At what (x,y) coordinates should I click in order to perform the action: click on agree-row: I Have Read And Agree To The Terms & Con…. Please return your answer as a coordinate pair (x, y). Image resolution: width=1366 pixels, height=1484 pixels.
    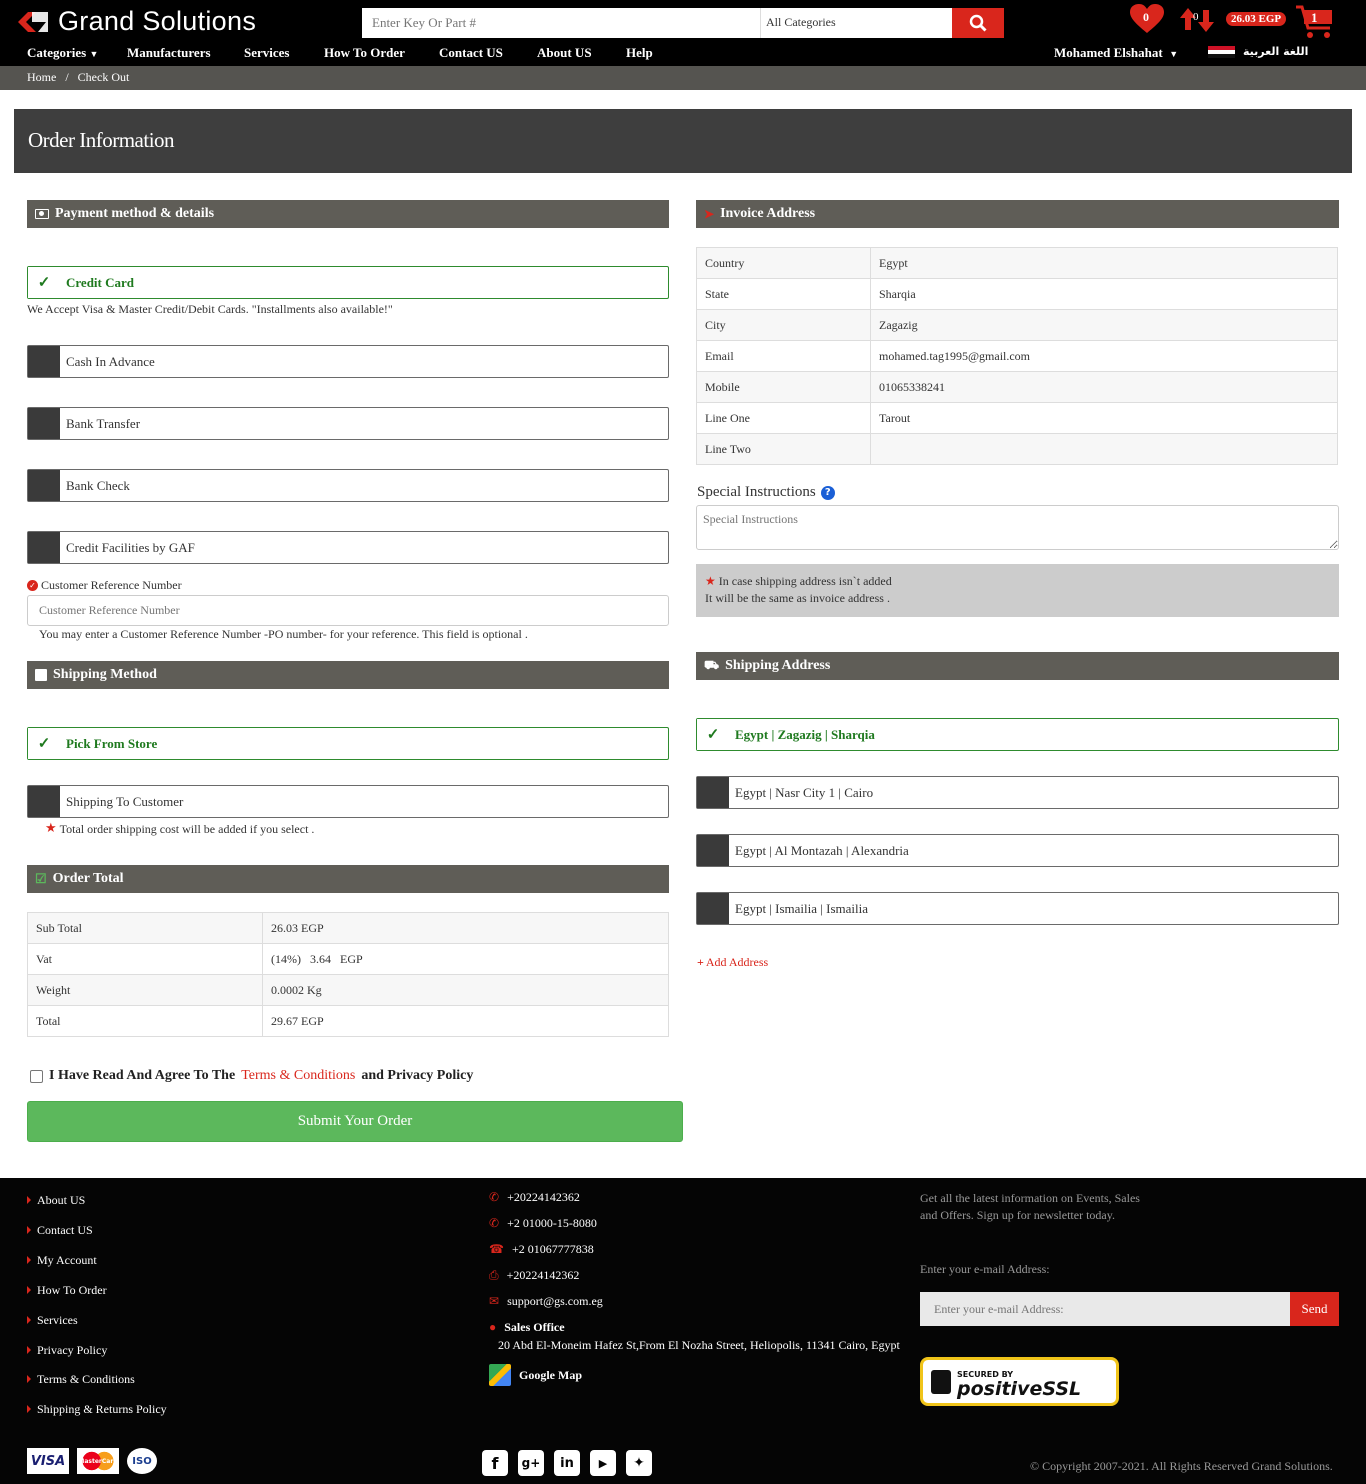
    Looking at the image, I should click on (251, 1076).